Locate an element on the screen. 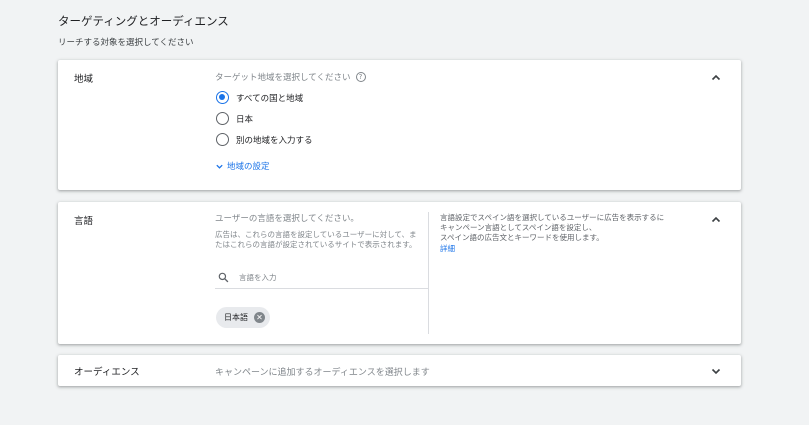 The image size is (809, 425). language-info-line: スペイン語の広告文とキーワードを使用します。 is located at coordinates (522, 237).